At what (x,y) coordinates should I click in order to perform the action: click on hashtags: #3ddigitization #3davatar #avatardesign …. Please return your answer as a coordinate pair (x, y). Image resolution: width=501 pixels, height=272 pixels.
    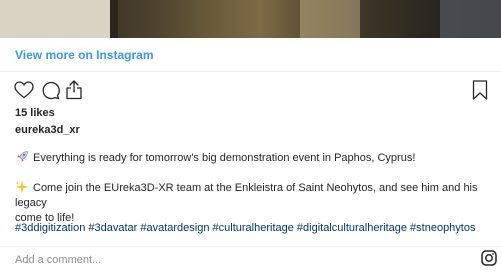
    Looking at the image, I should click on (245, 228).